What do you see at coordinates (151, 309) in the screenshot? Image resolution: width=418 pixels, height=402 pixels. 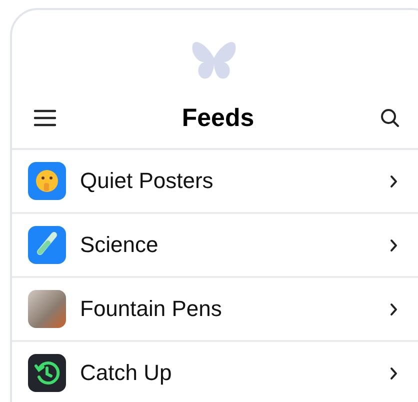 I see `feed-name: Fountain Pens` at bounding box center [151, 309].